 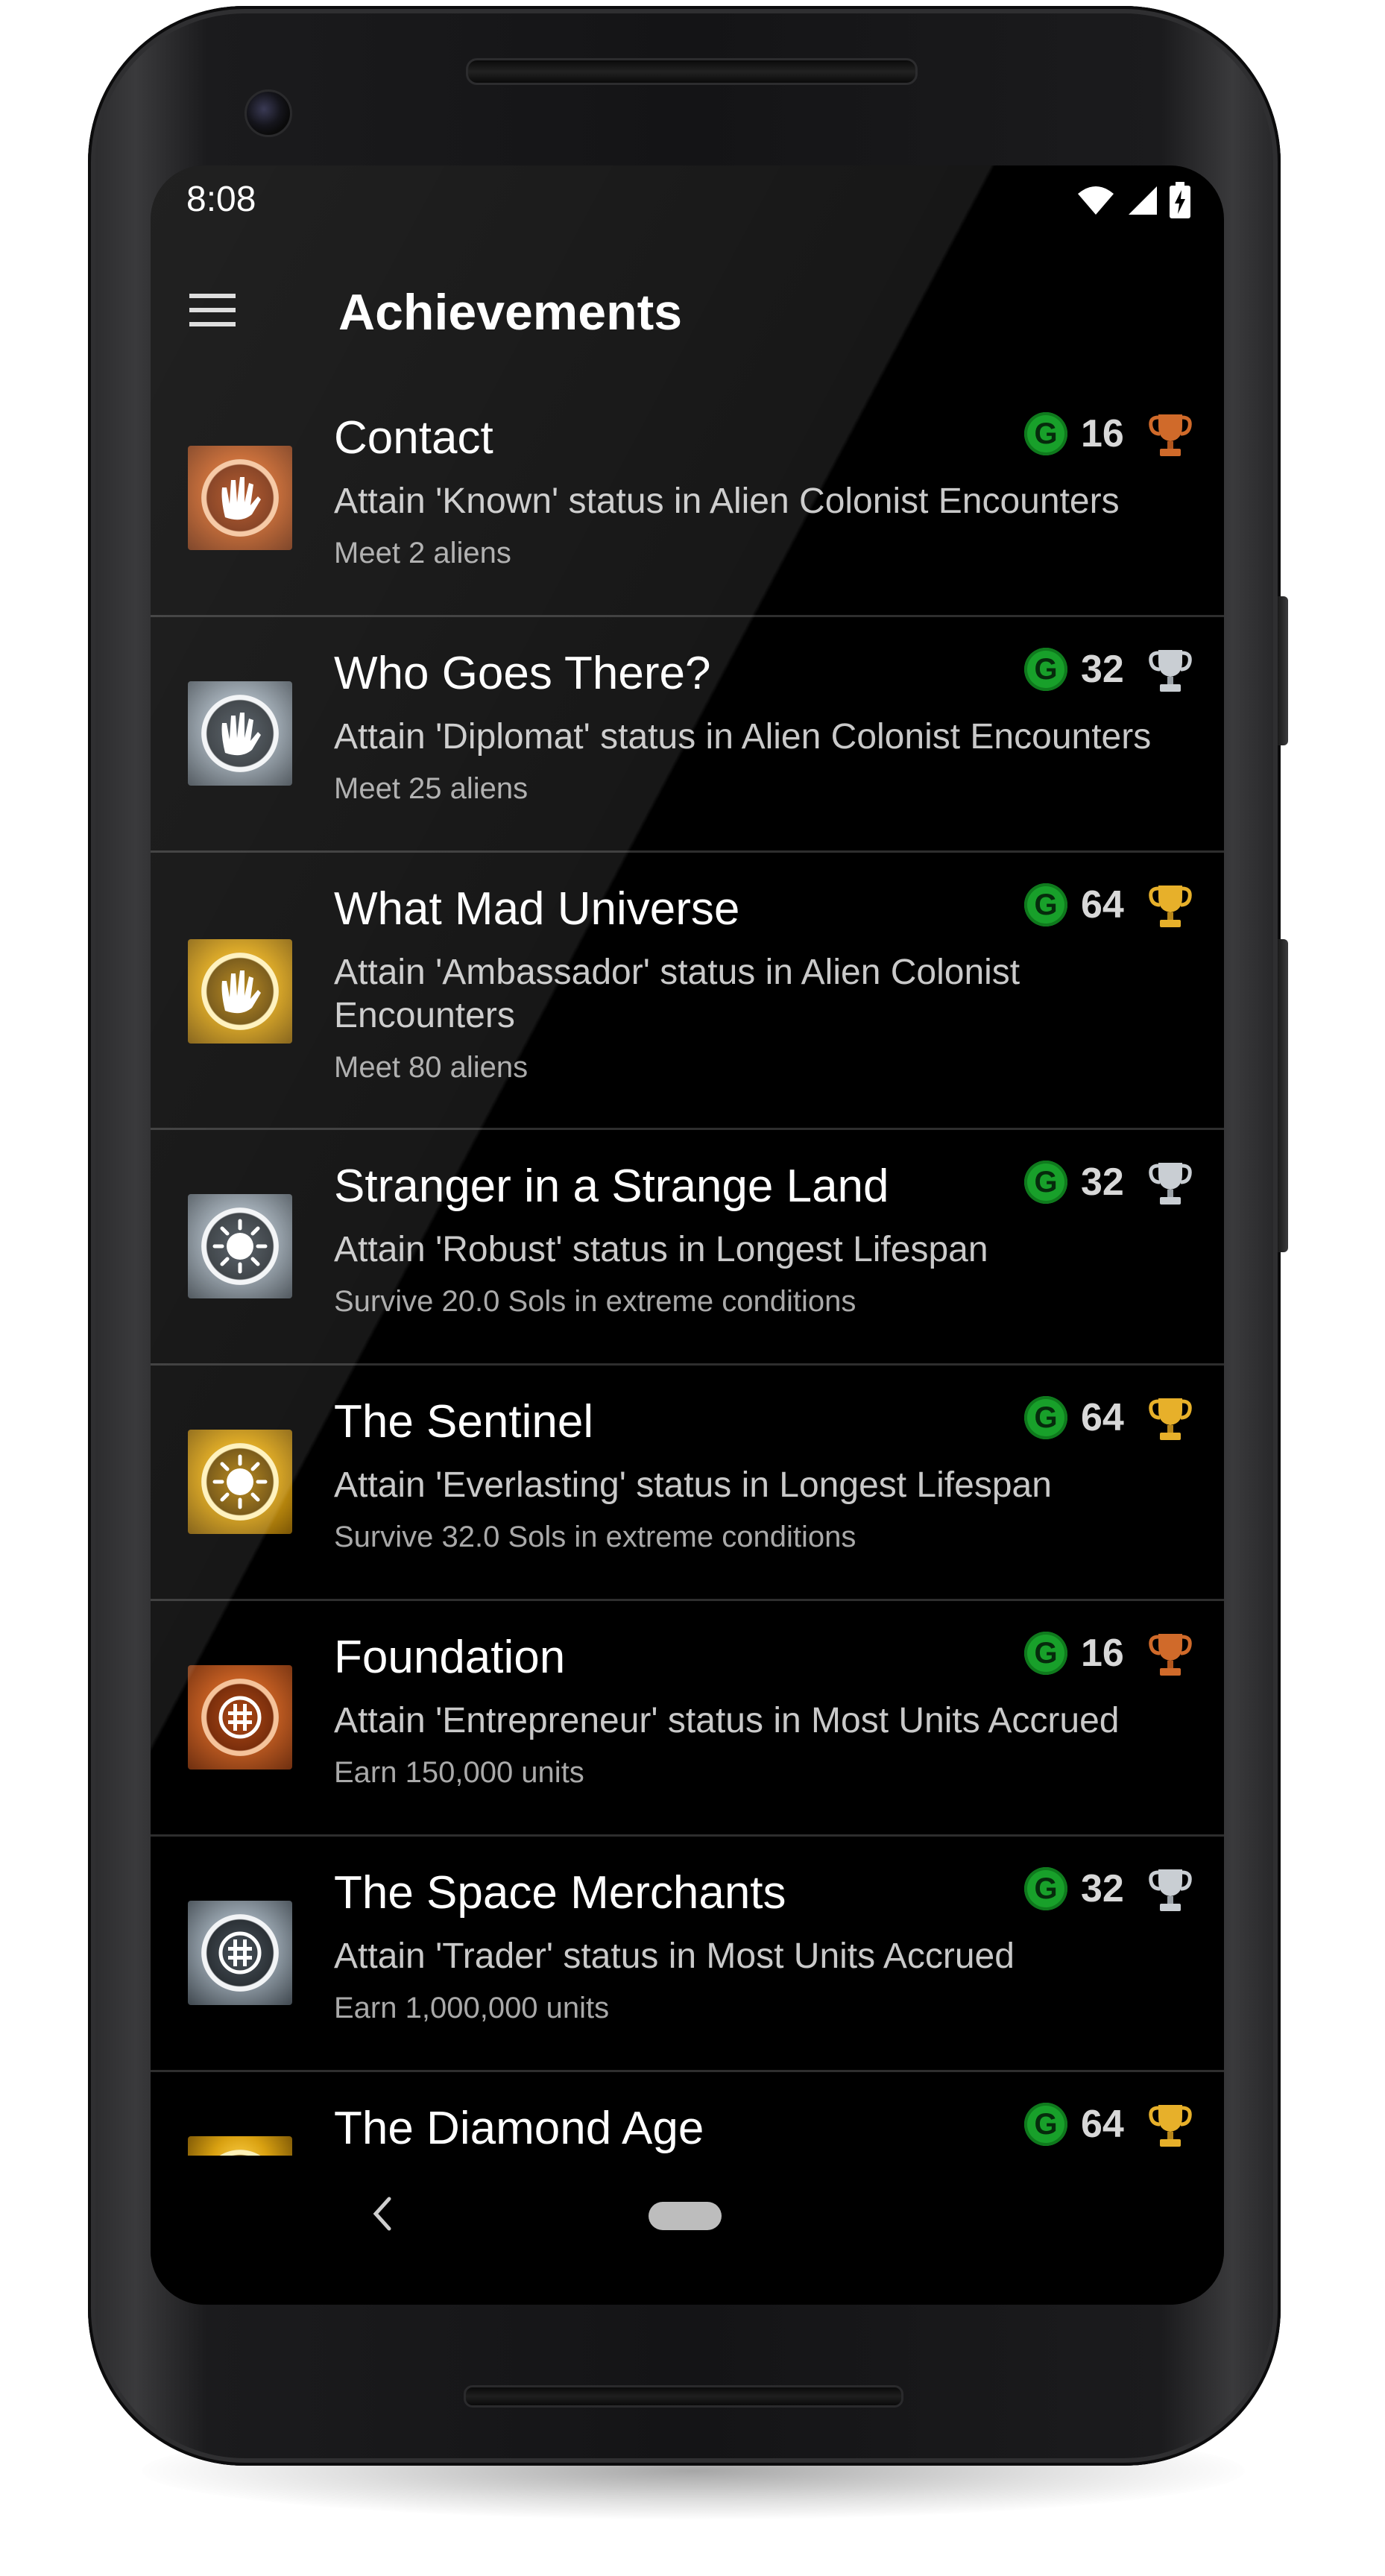 What do you see at coordinates (510, 312) in the screenshot?
I see `page-title: Achievements` at bounding box center [510, 312].